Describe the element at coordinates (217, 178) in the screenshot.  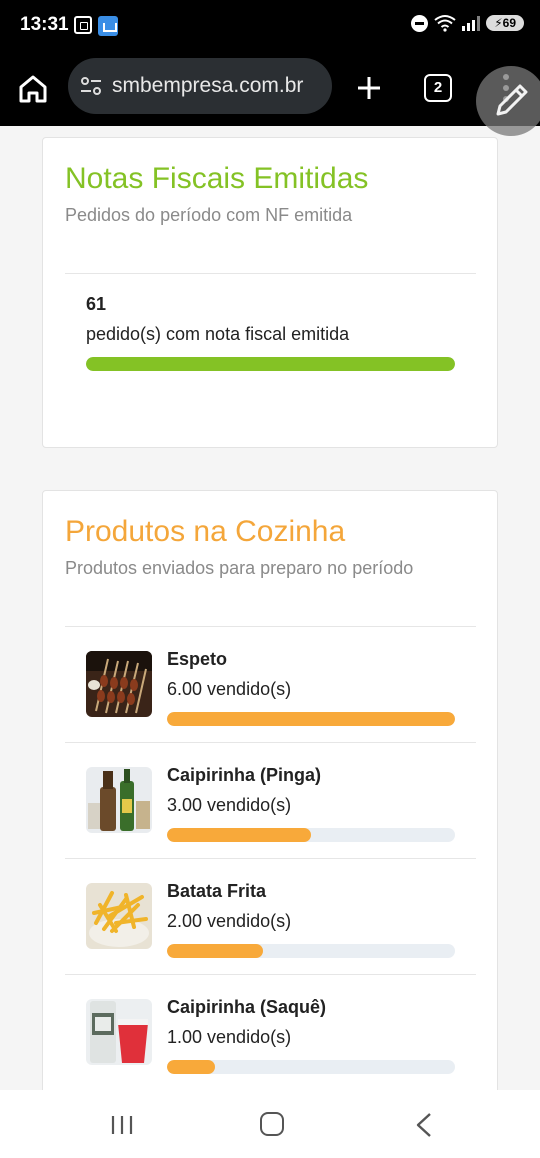
I see `nf-card-title: Notas Fiscais Emitidas` at that location.